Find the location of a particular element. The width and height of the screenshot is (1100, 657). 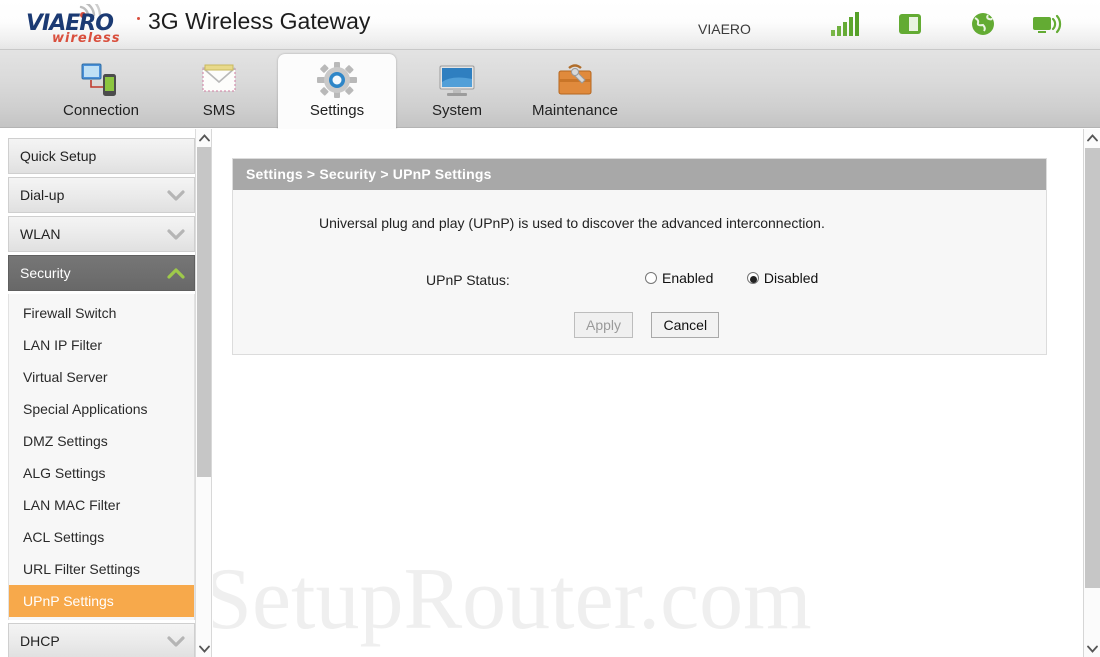

gear-icon is located at coordinates (337, 80).